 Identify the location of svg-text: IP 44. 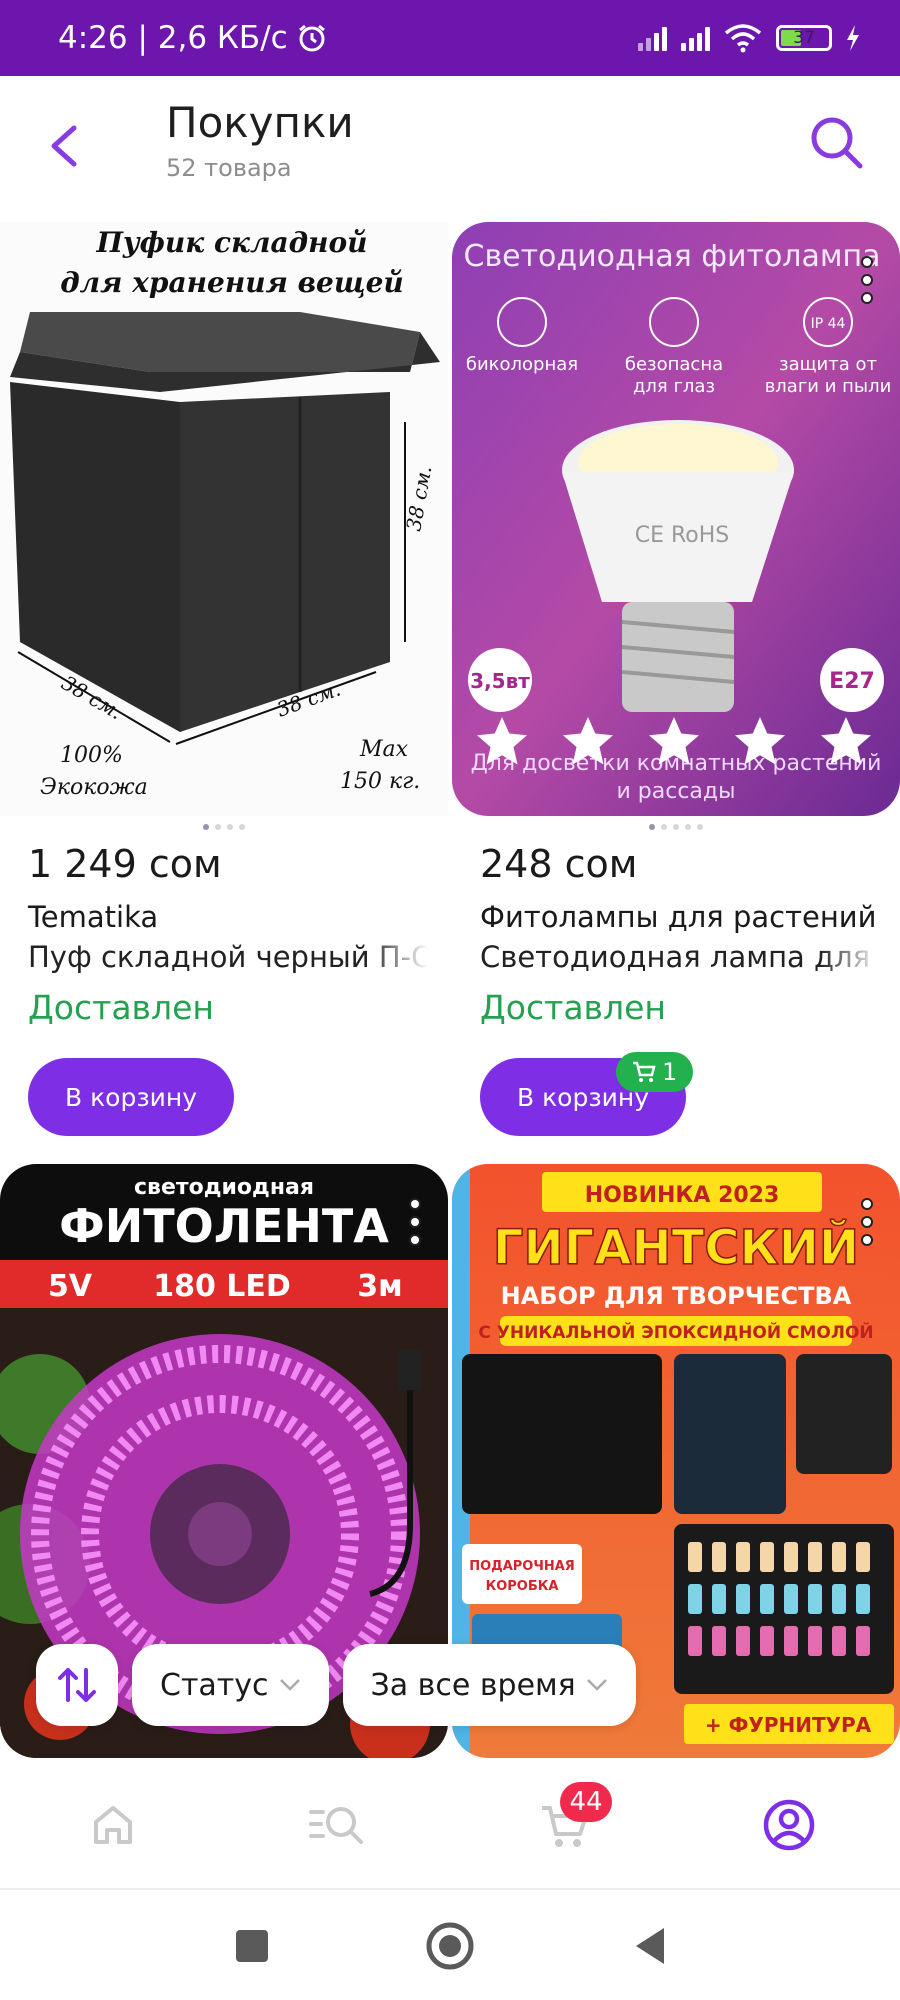
(828, 324).